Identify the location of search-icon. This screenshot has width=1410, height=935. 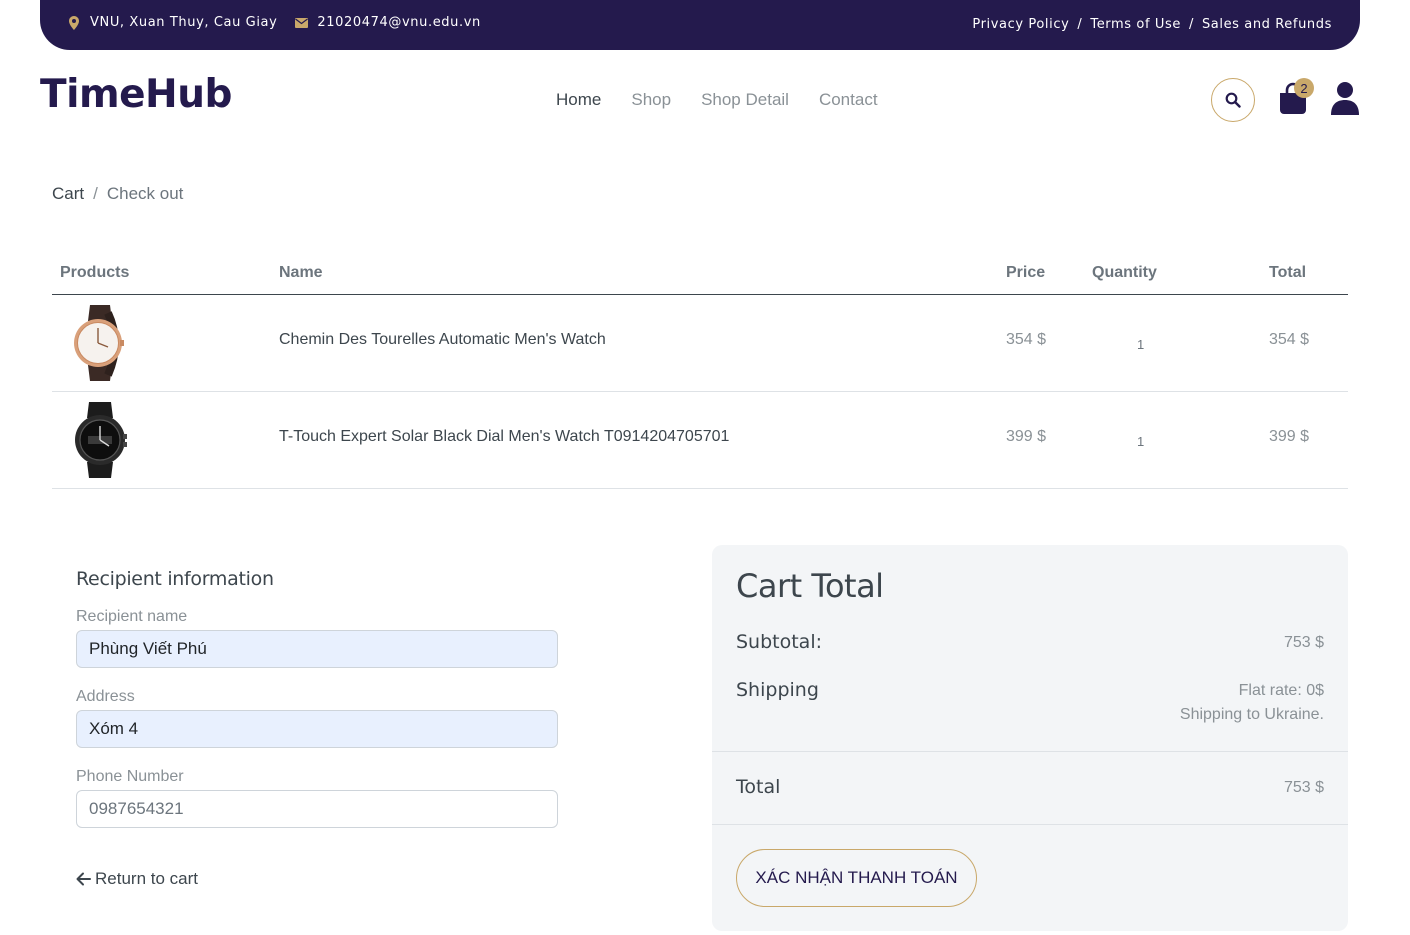
(1233, 100).